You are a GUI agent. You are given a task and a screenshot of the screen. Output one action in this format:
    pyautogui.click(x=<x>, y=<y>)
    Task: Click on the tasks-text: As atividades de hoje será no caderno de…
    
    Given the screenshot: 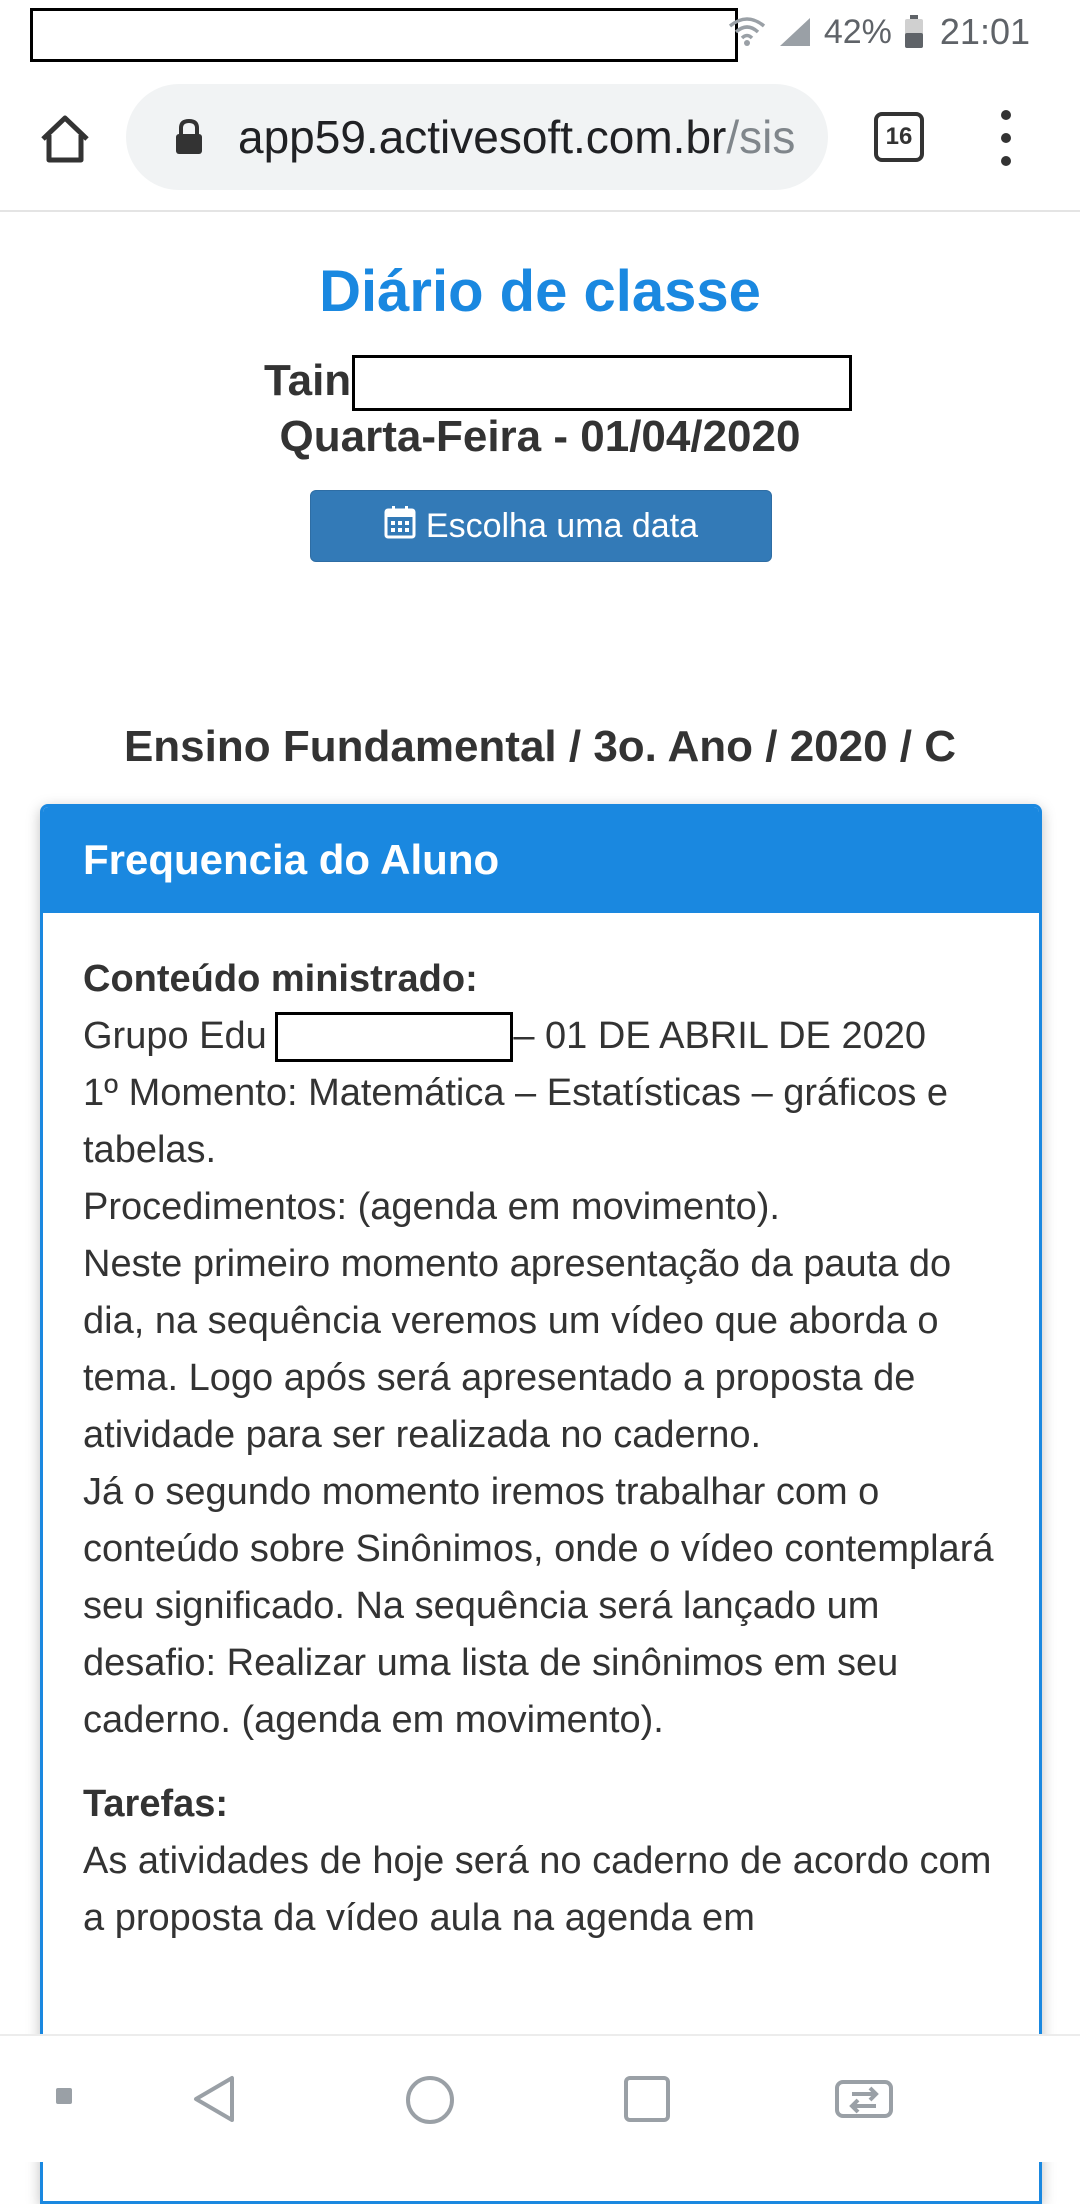 What is the action you would take?
    pyautogui.click(x=537, y=1889)
    